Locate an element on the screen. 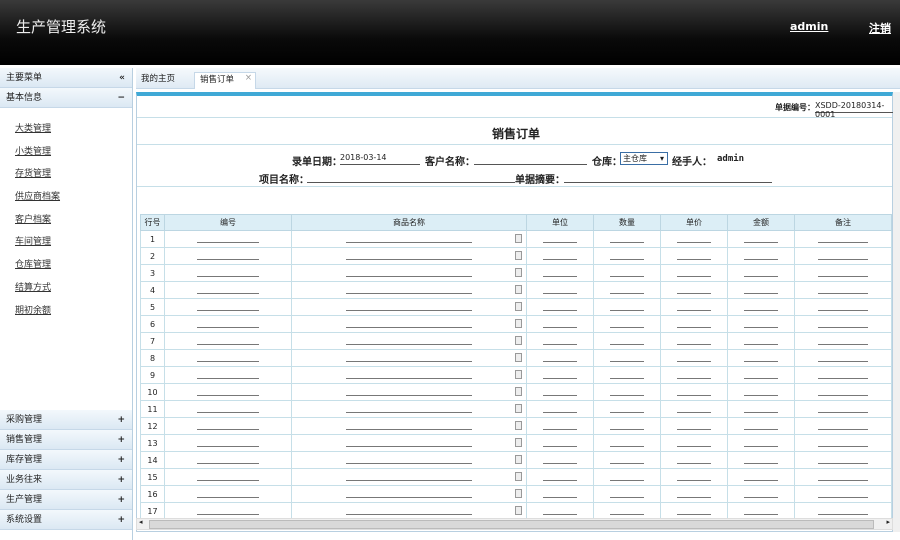 Image resolution: width=900 pixels, height=540 pixels. warehouse-select: 主仓库 ▾ is located at coordinates (644, 158).